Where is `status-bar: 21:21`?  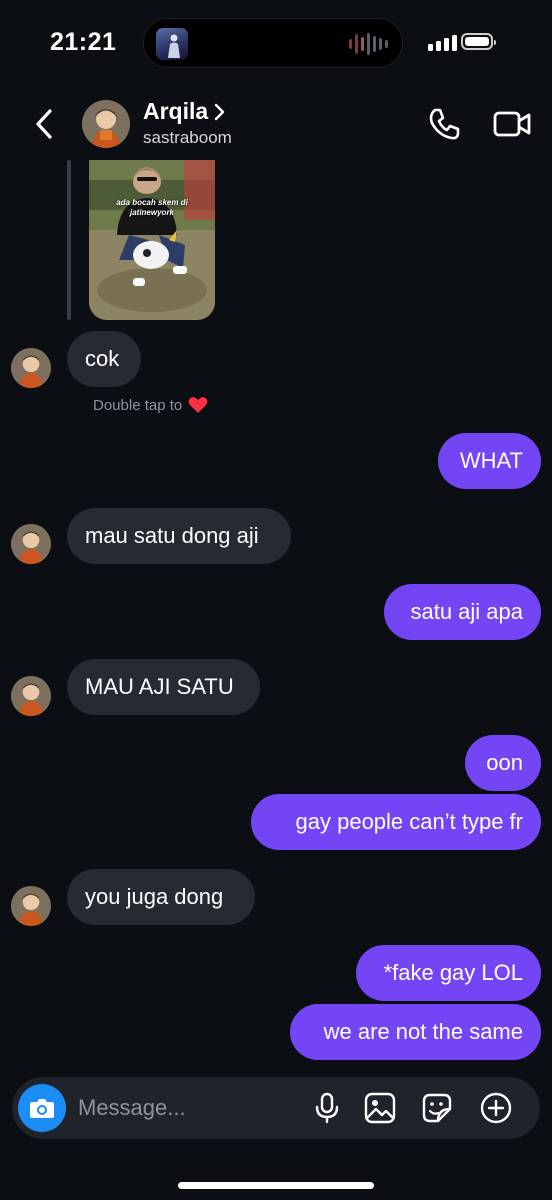
status-bar: 21:21 is located at coordinates (276, 40).